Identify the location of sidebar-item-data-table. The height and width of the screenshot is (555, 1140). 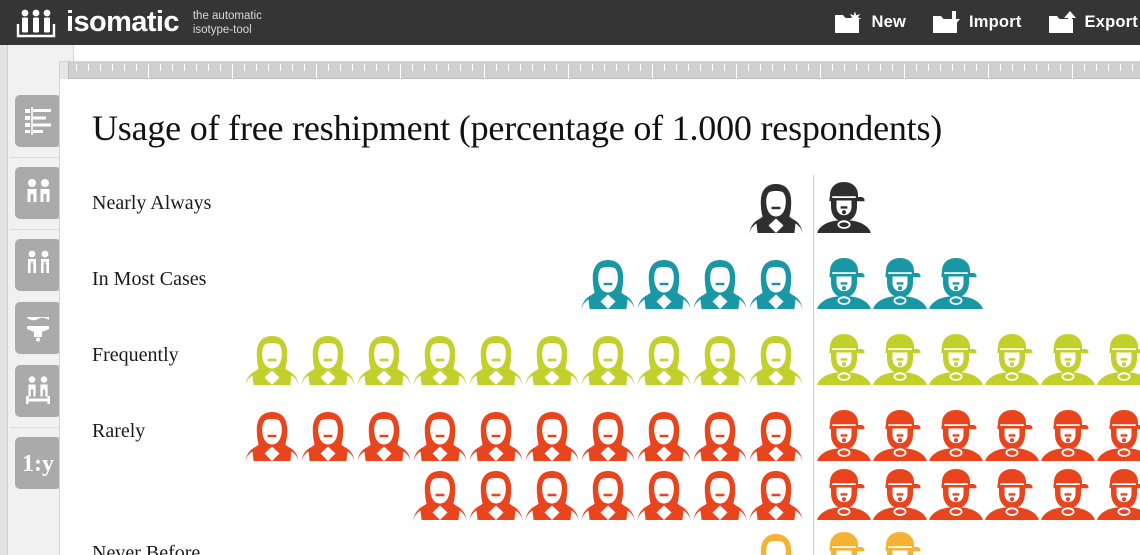
(38, 121).